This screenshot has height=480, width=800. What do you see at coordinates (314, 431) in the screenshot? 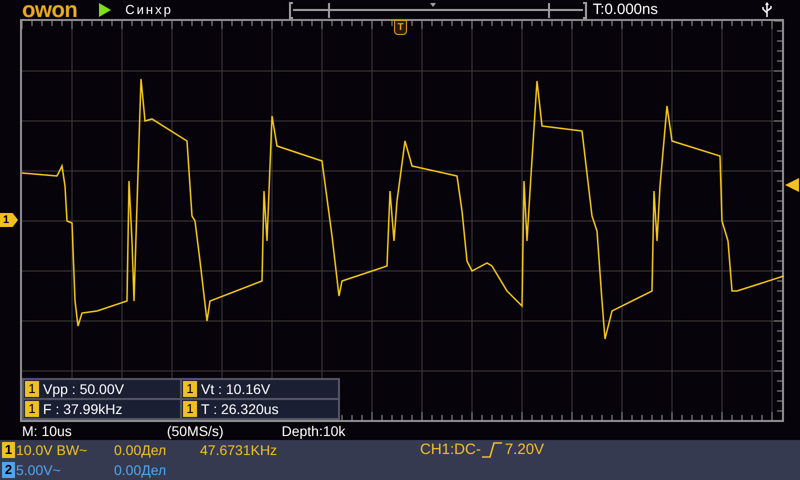
I see `memory-depth: Depth:10k` at bounding box center [314, 431].